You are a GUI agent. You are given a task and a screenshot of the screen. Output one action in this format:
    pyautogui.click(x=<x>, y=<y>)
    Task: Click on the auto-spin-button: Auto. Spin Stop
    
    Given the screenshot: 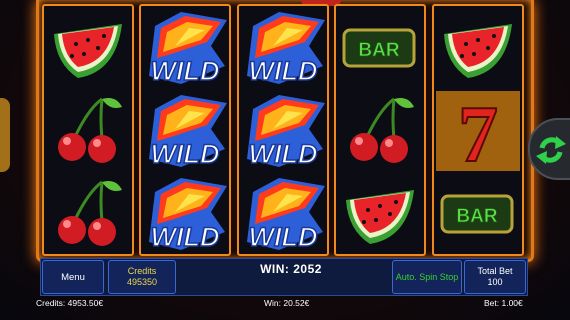 What is the action you would take?
    pyautogui.click(x=427, y=277)
    